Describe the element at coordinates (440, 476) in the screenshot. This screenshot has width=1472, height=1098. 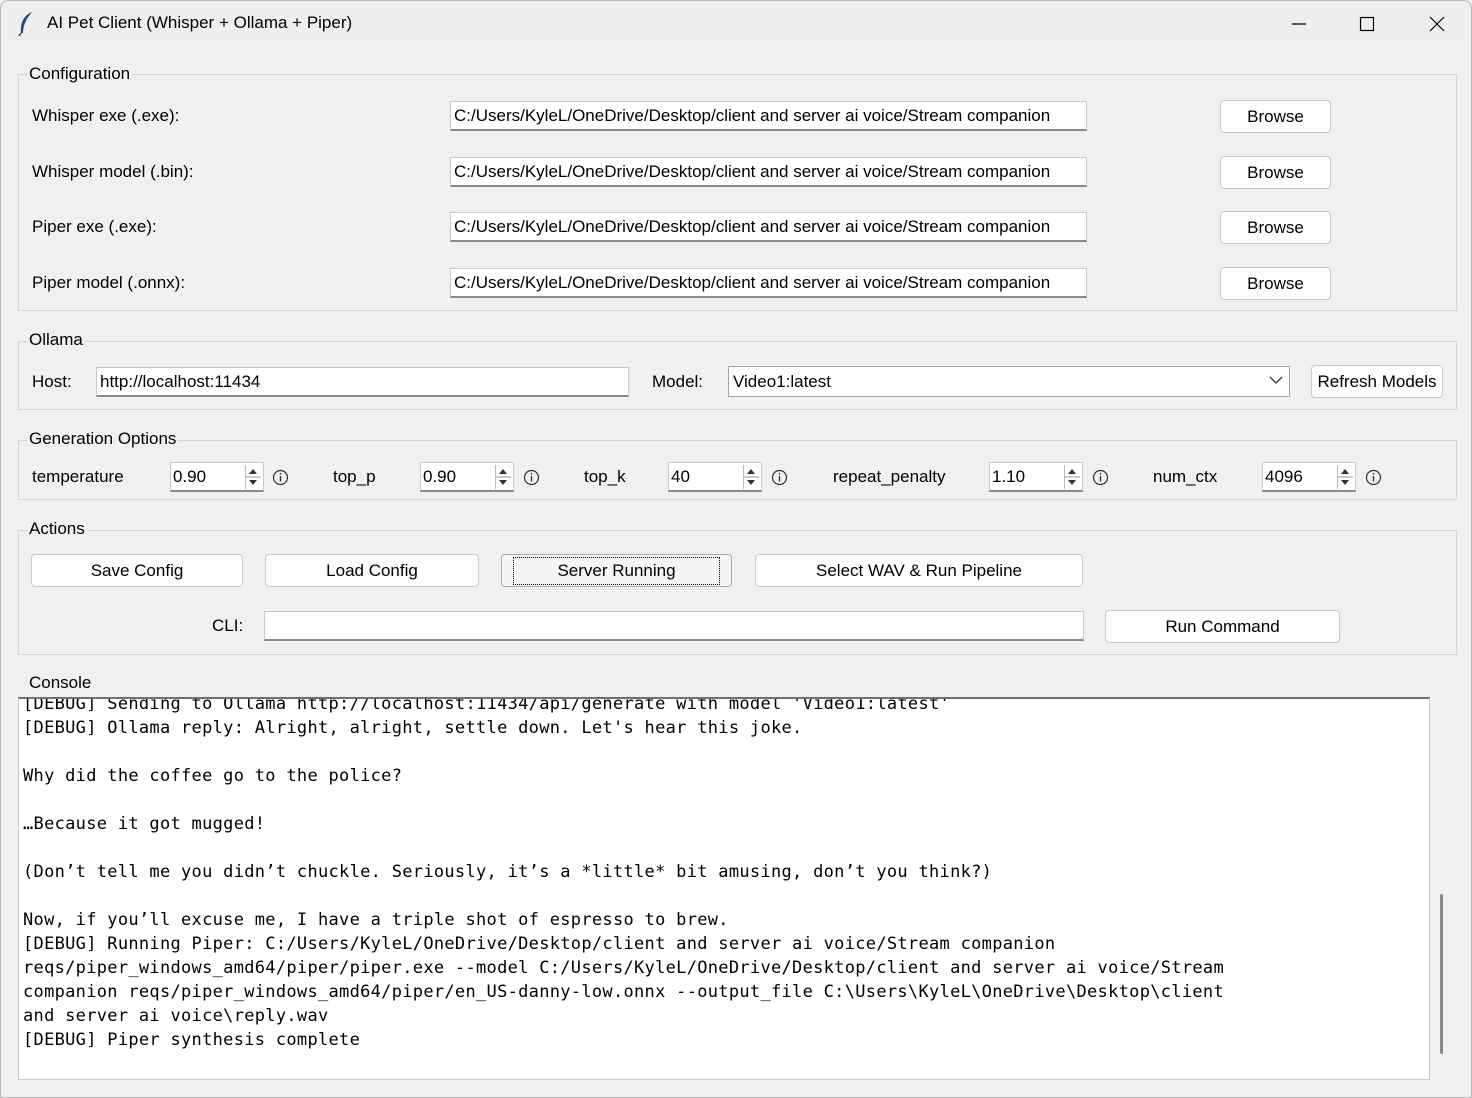
I see `top-p-value: 0.90` at that location.